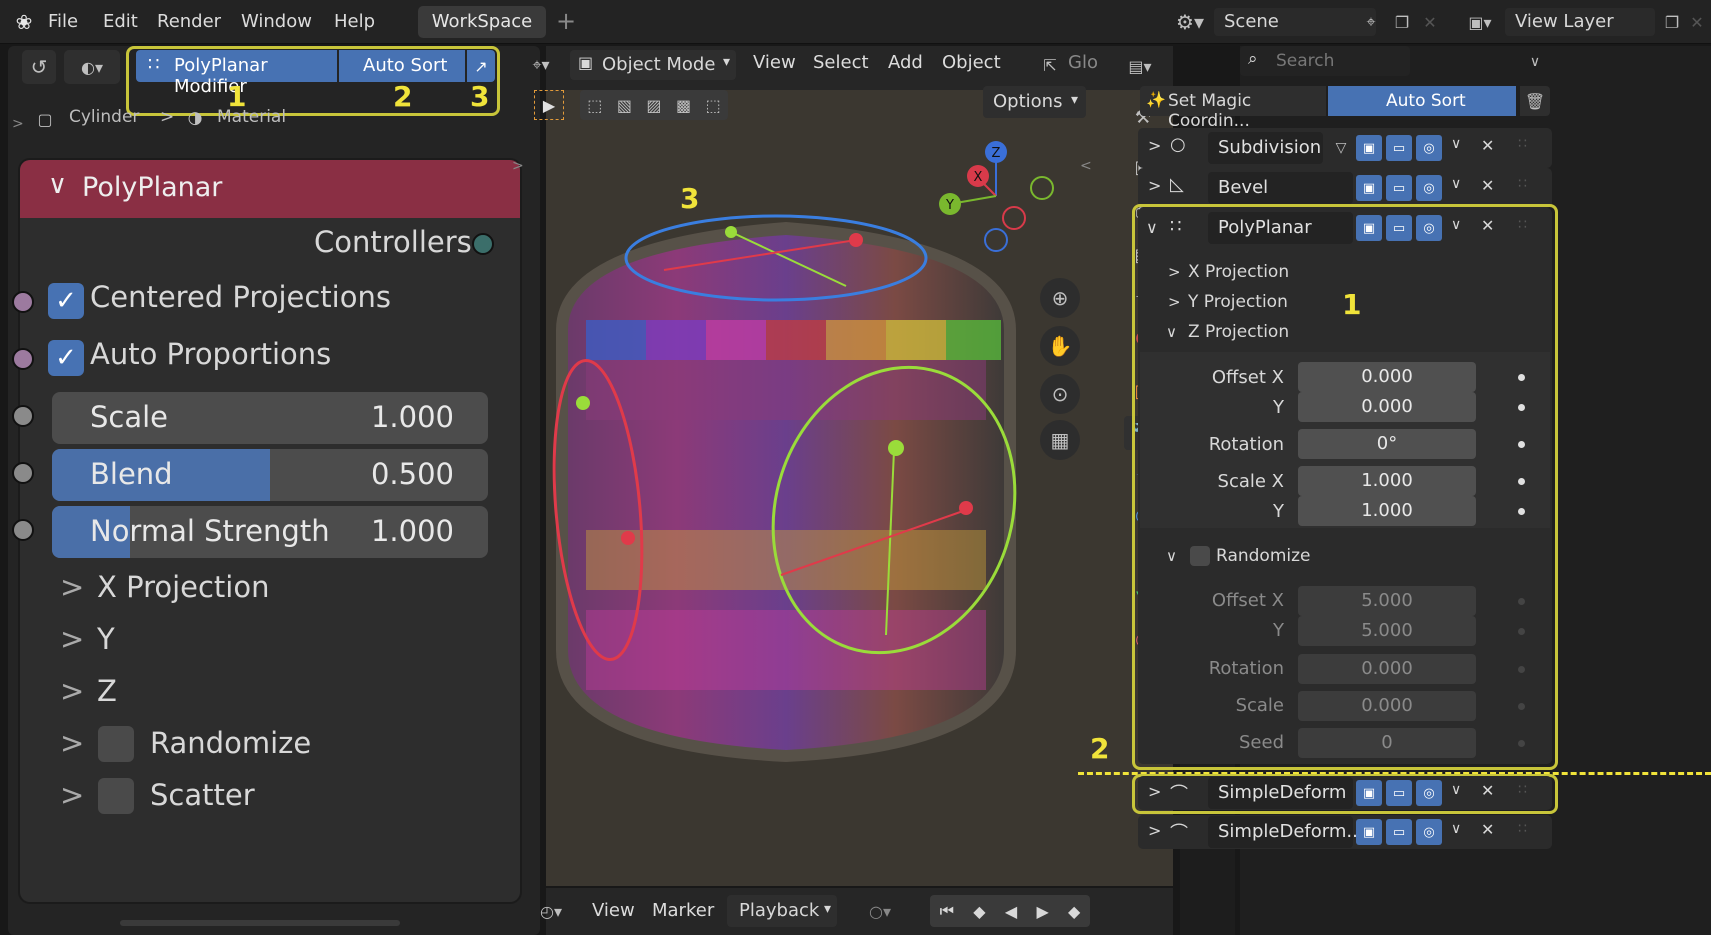 This screenshot has height=935, width=1711. Describe the element at coordinates (1487, 829) in the screenshot. I see `simpledeform2-remove-icon: ✕` at that location.